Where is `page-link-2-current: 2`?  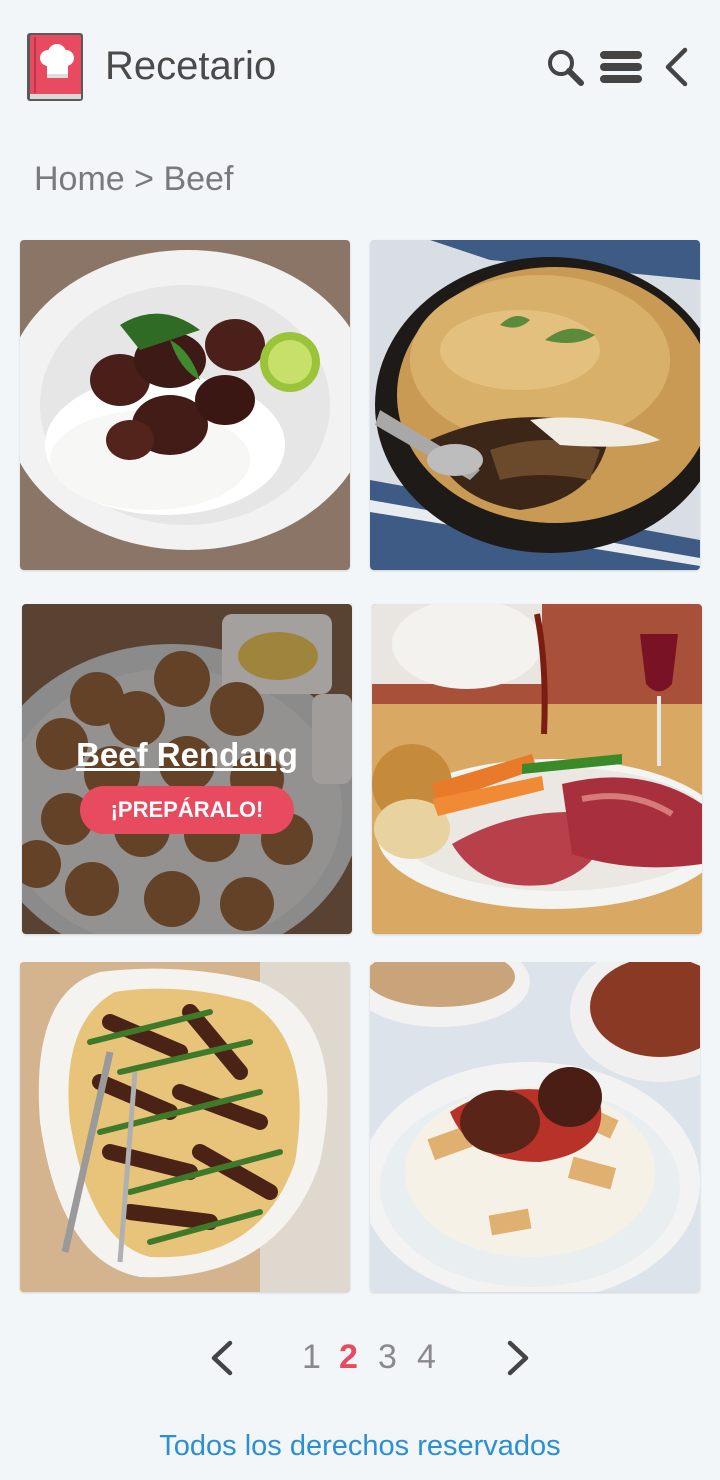 page-link-2-current: 2 is located at coordinates (348, 1357).